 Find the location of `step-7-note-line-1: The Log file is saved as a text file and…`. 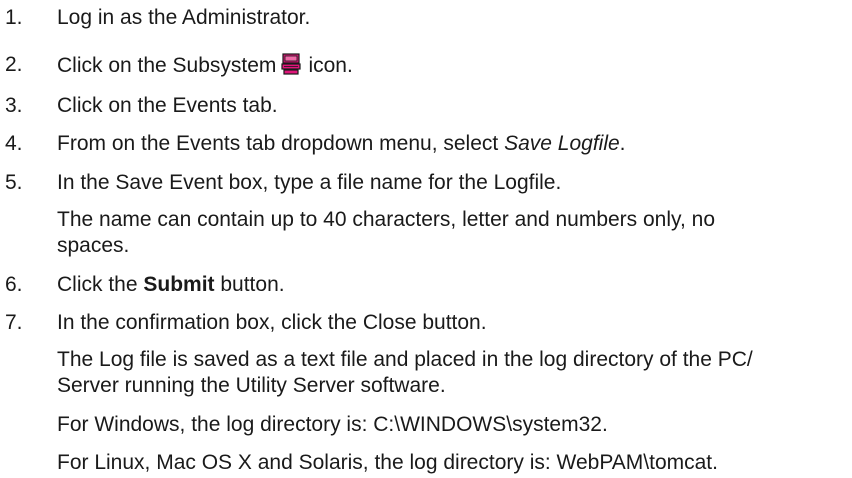

step-7-note-line-1: The Log file is saved as a text file and… is located at coordinates (405, 359).